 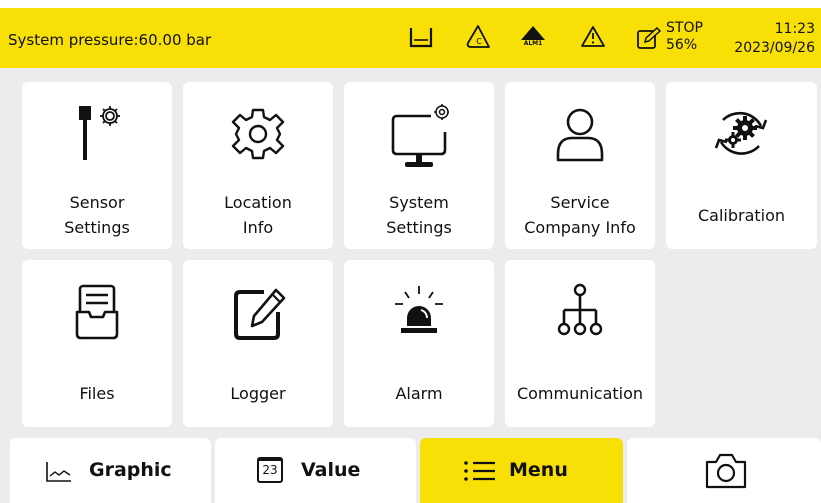 I want to click on nav-graphic: Graphic, so click(x=110, y=470).